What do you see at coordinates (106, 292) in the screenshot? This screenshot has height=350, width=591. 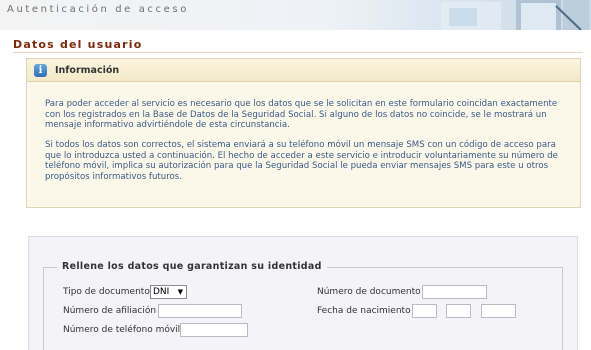 I see `tipo-documento-label: Tipo de documento` at bounding box center [106, 292].